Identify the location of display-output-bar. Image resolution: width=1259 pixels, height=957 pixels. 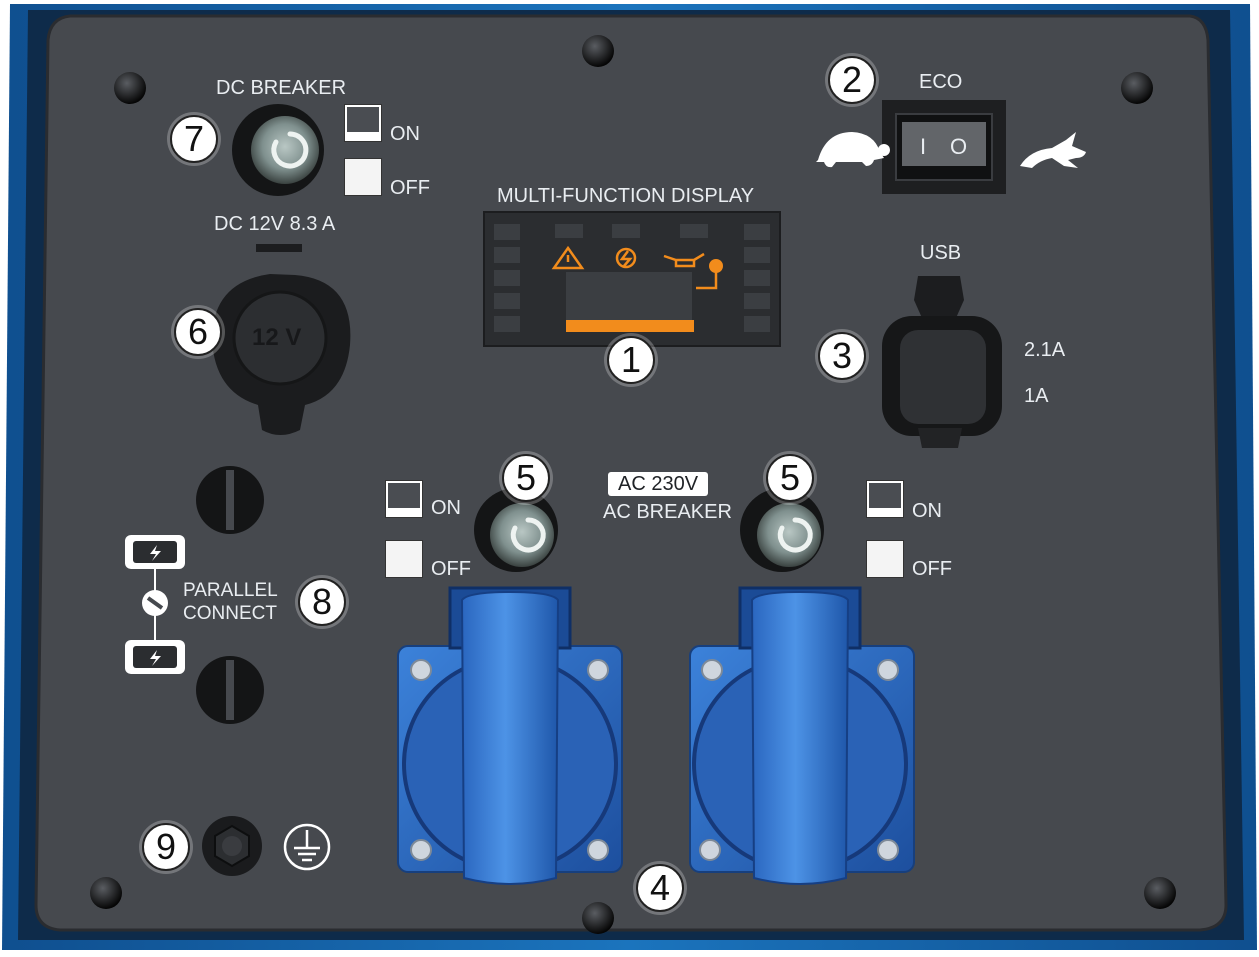
(630, 326).